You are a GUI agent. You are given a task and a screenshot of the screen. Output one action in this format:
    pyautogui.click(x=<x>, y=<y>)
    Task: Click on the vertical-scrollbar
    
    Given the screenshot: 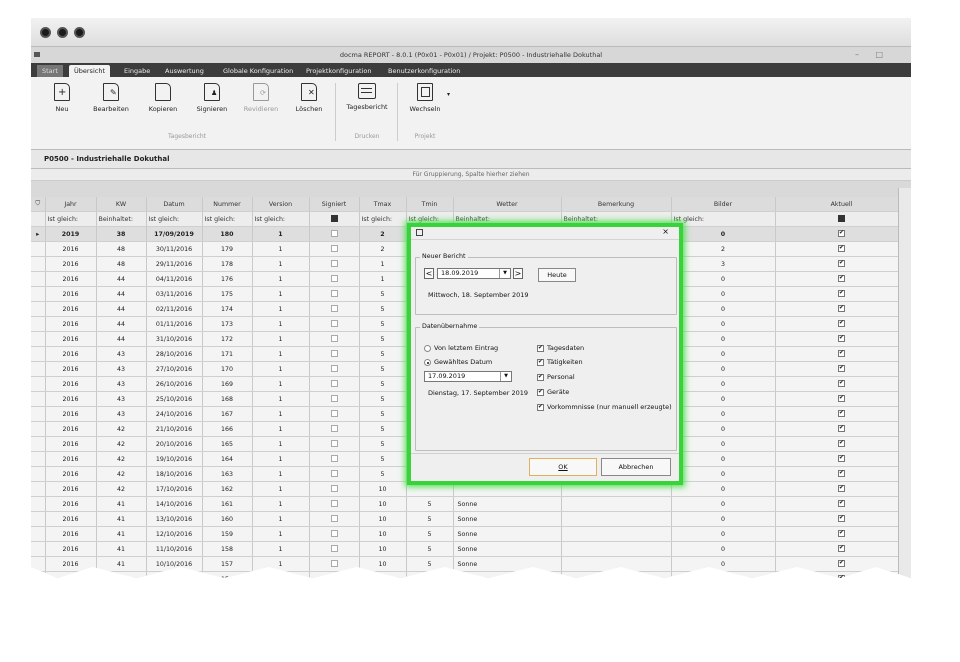 What is the action you would take?
    pyautogui.click(x=904, y=383)
    